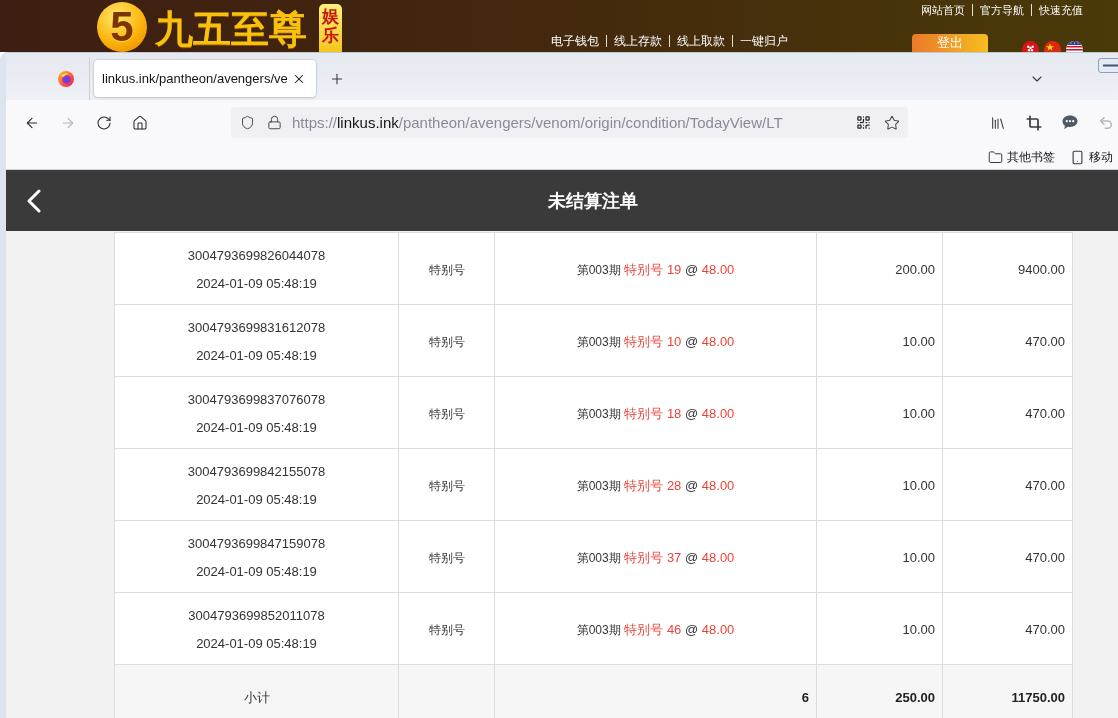 The width and height of the screenshot is (1118, 718). I want to click on minimize-icon, so click(1108, 65).